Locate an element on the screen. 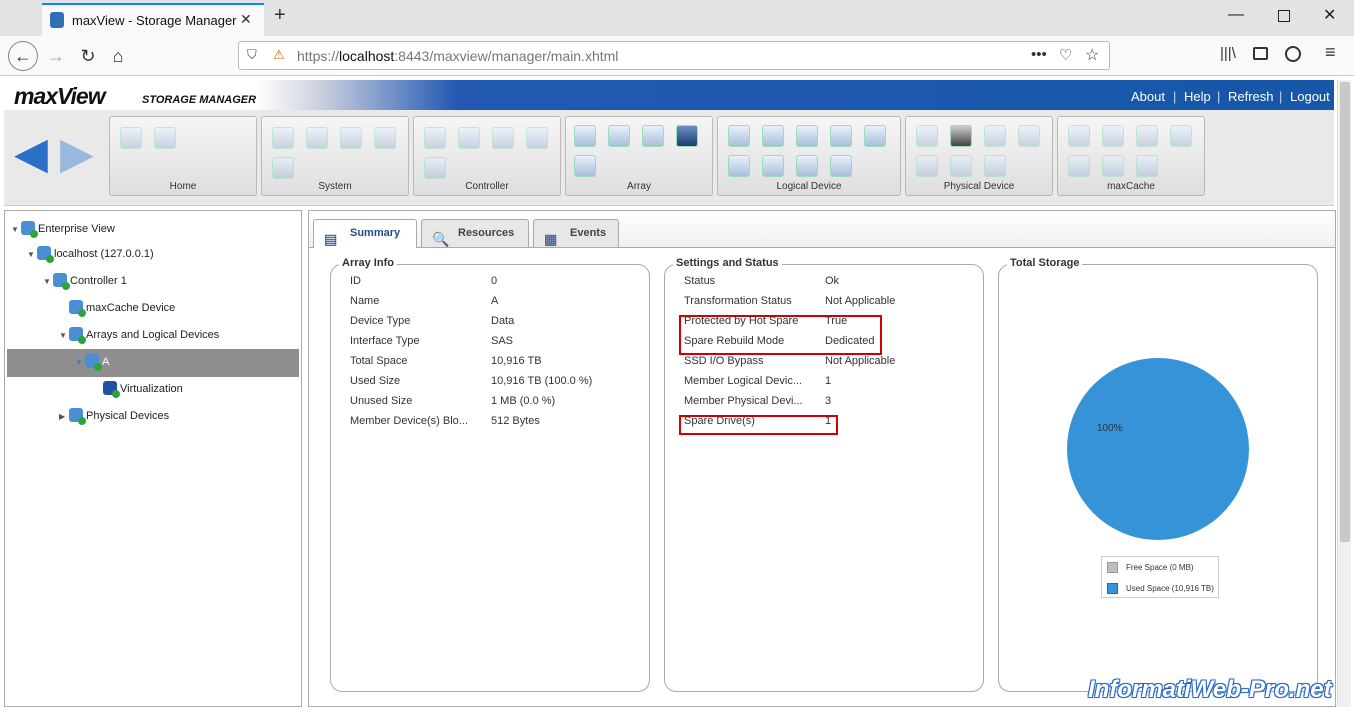  array-warning-icon is located at coordinates (653, 136).